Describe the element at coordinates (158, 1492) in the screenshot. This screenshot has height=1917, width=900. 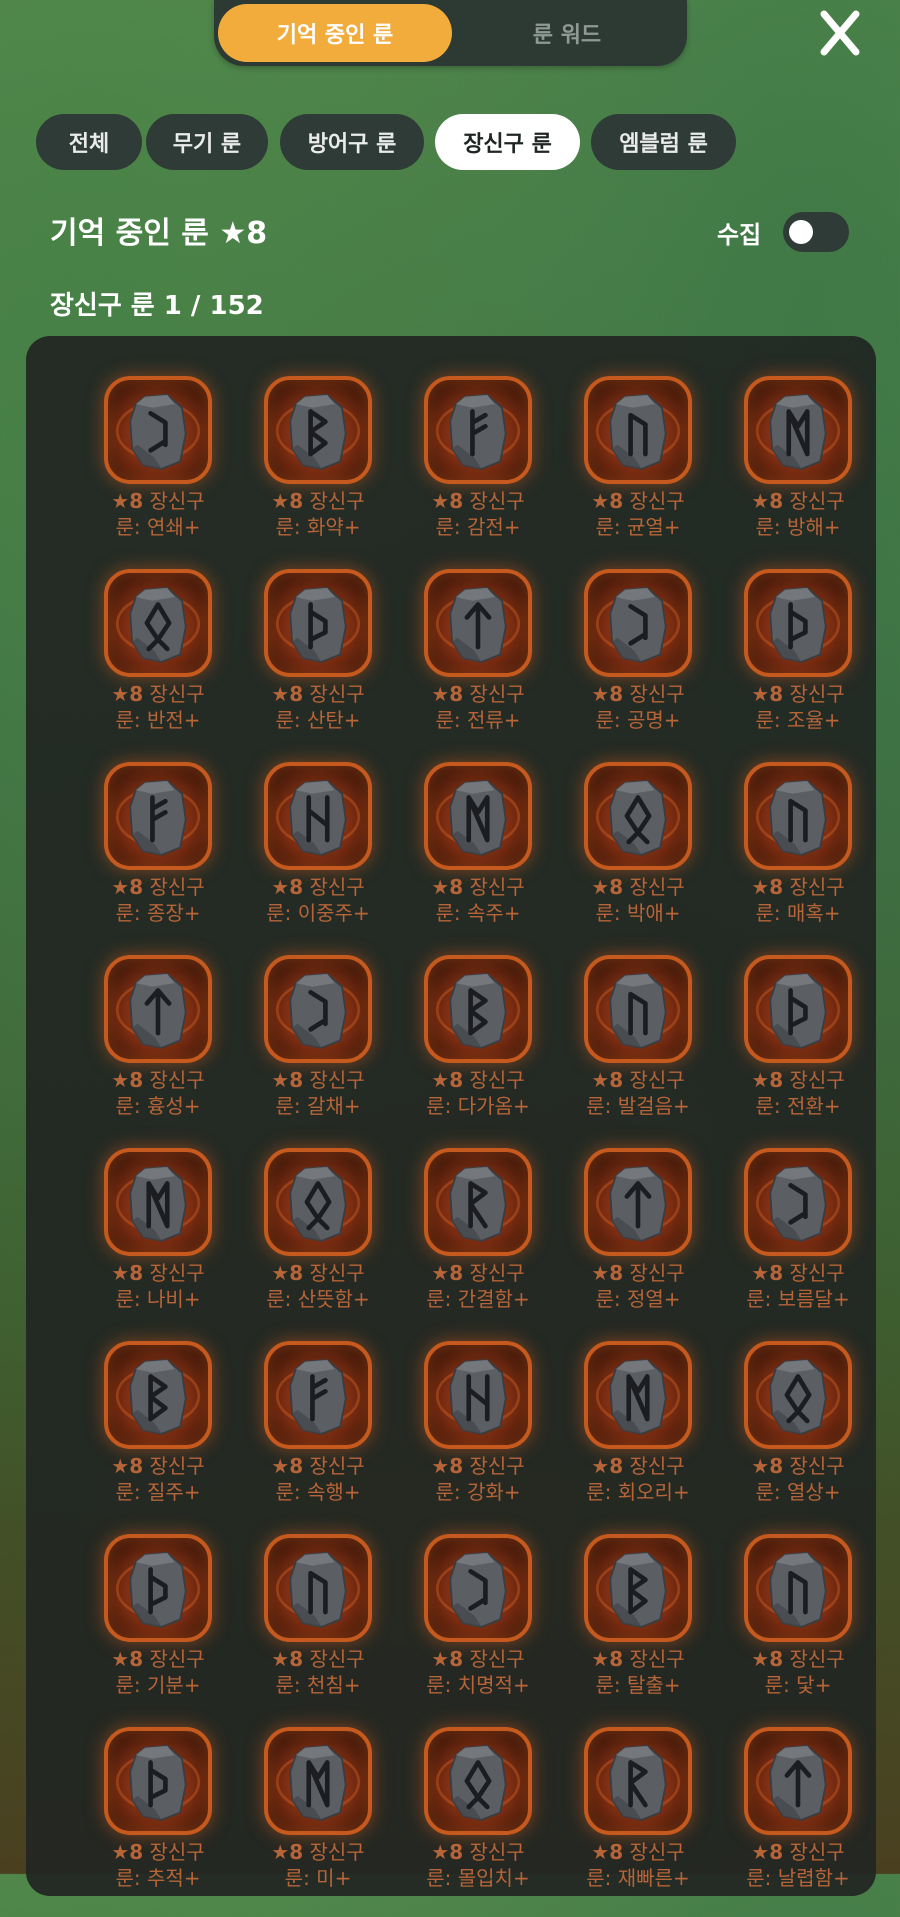
I see `rune-name: 룬: 질주+` at that location.